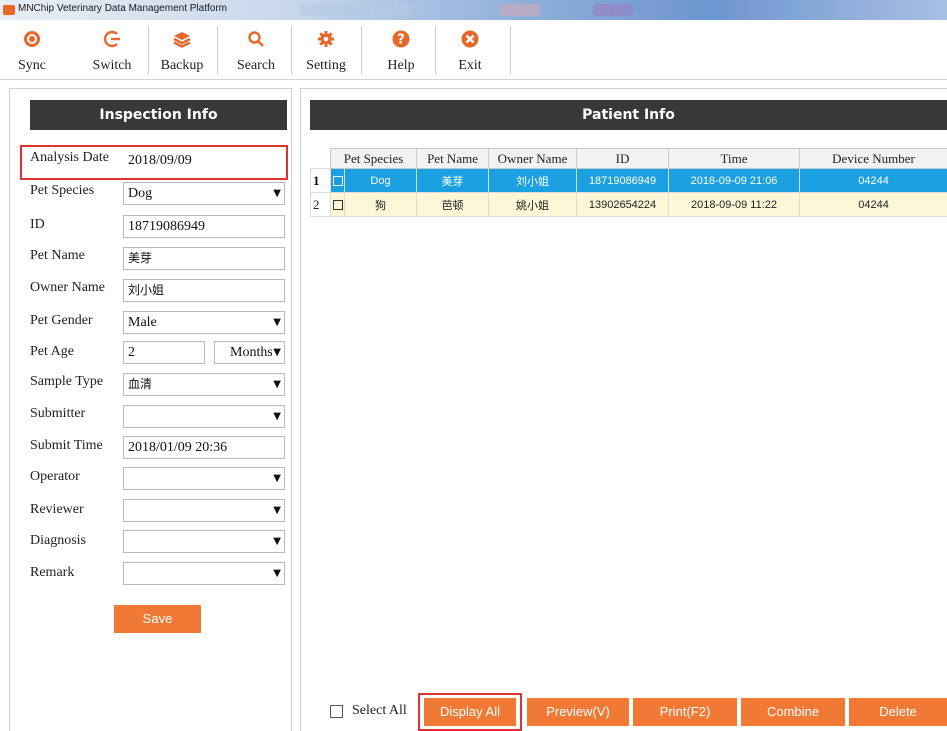 This screenshot has width=947, height=731. I want to click on analysis-date-field: 2018/09/09, so click(204, 160).